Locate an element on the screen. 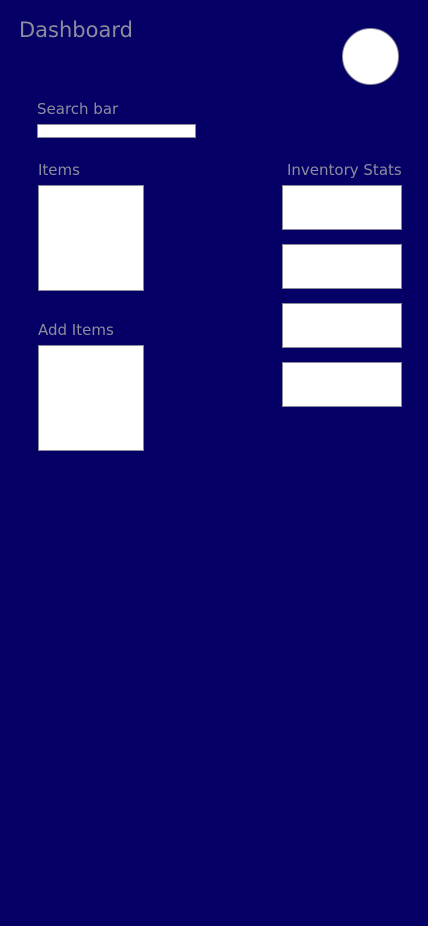  search-input is located at coordinates (116, 131).